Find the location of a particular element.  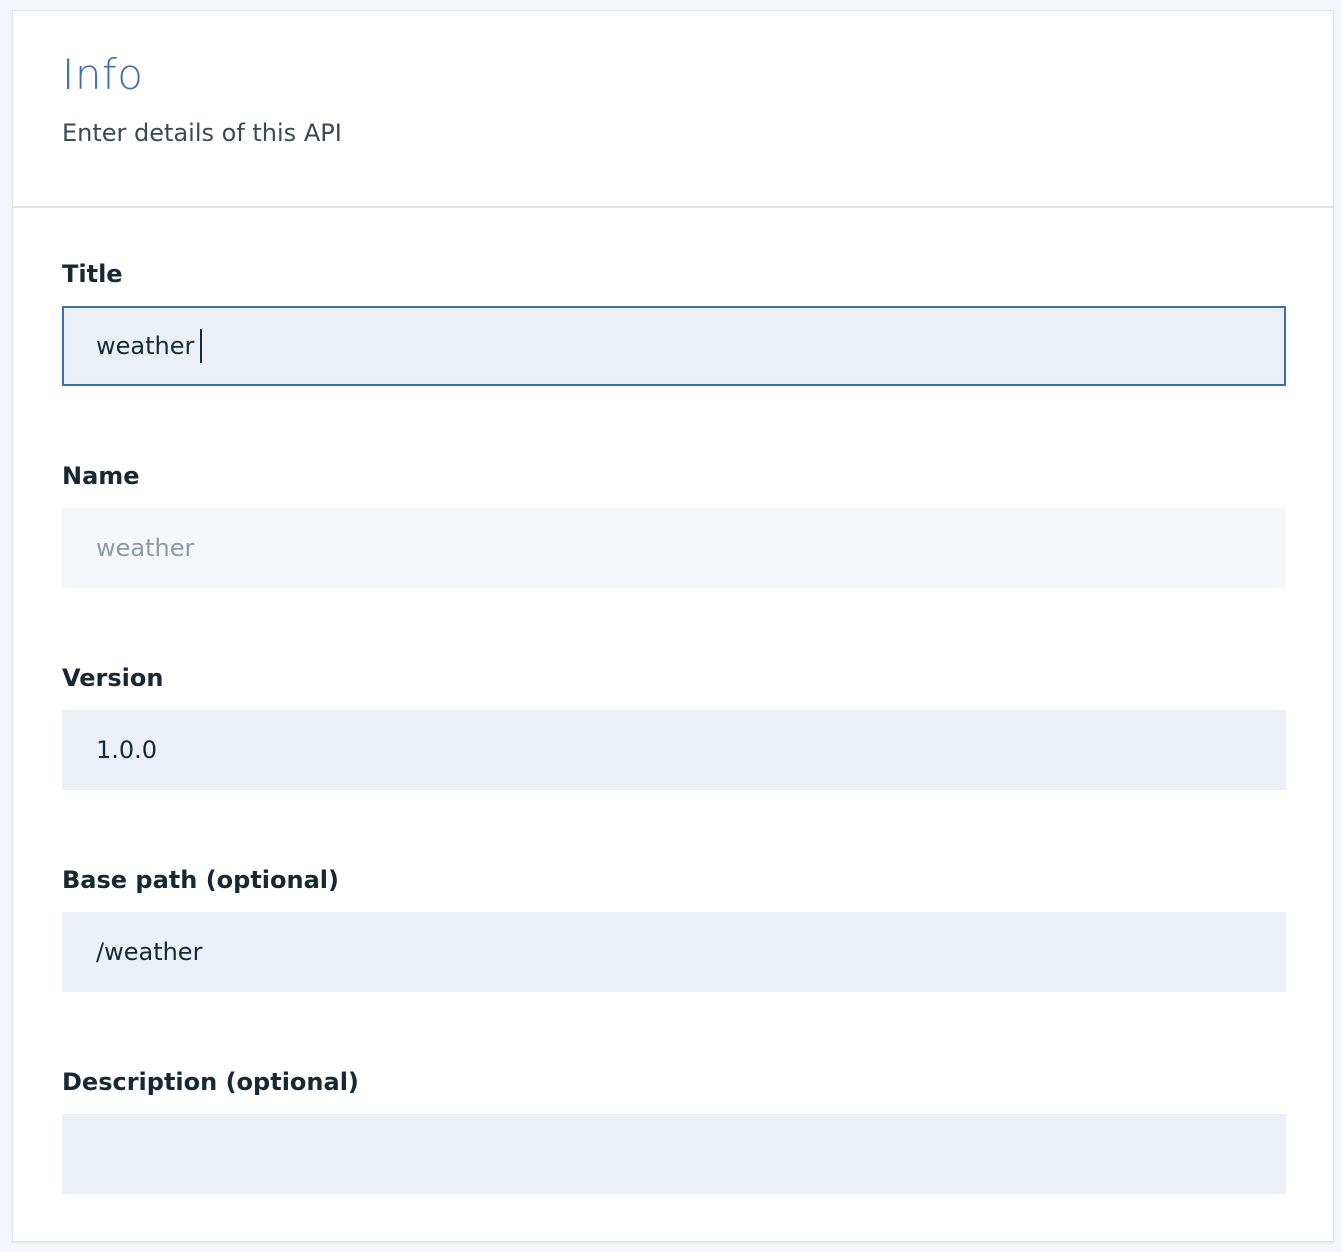

name-field: Name is located at coordinates (674, 524).